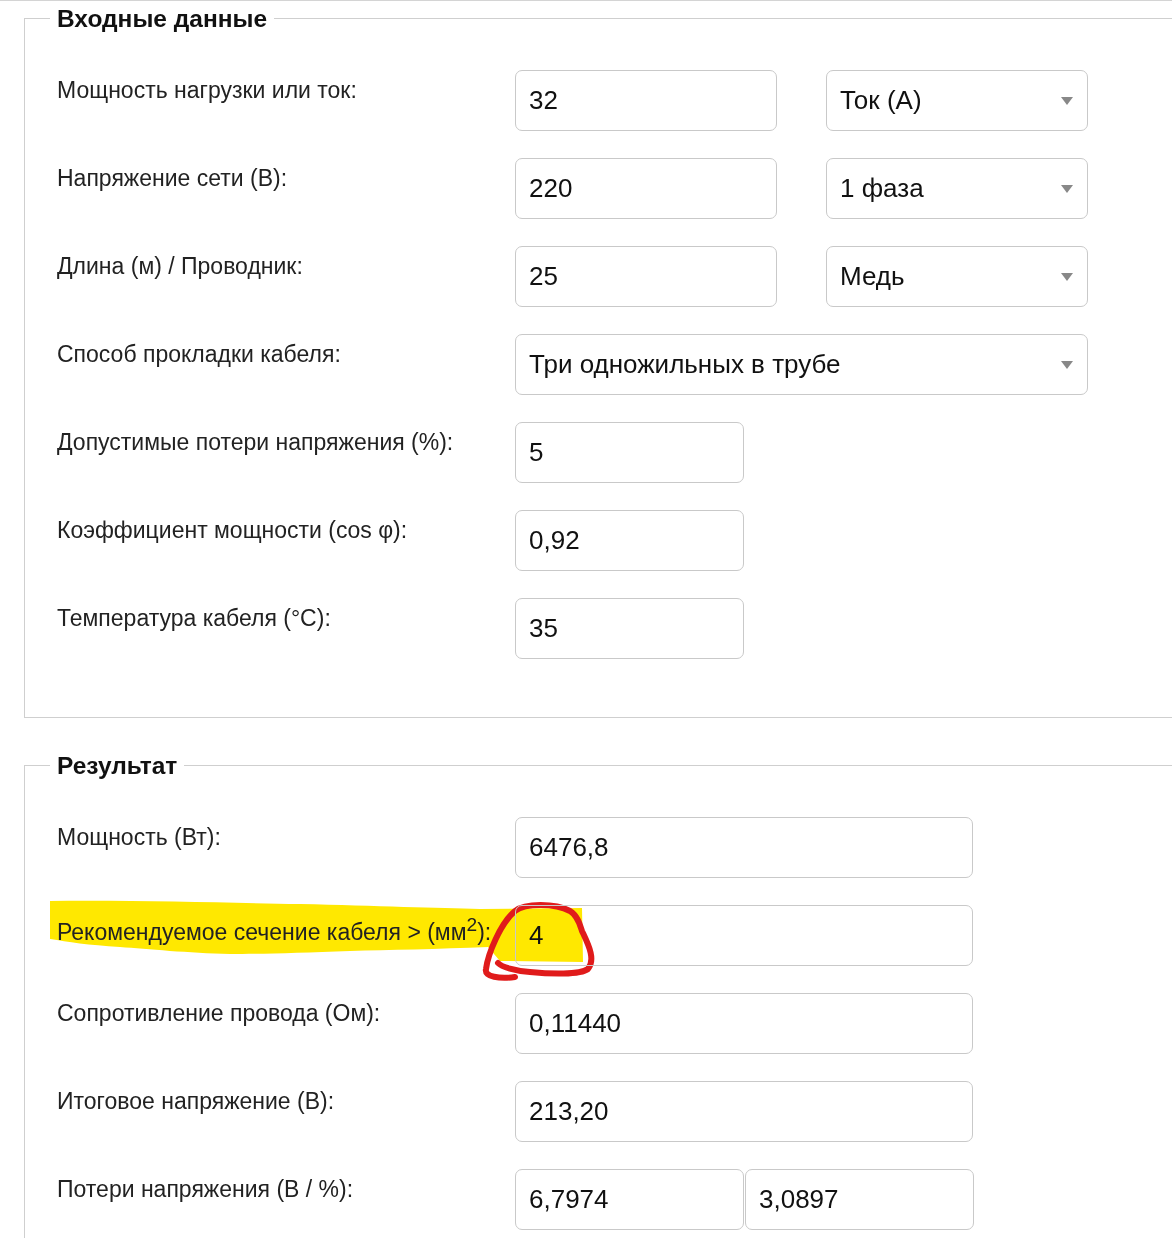 Image resolution: width=1172 pixels, height=1244 pixels. I want to click on result-field: 213,20, so click(744, 1111).